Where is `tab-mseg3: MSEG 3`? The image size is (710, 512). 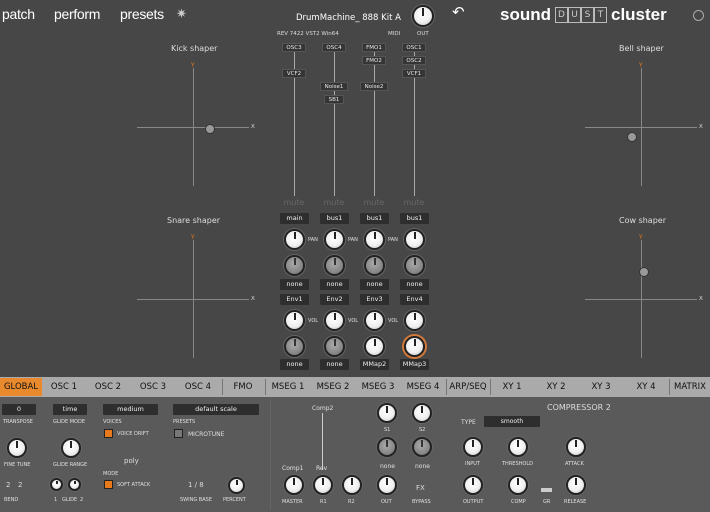
tab-mseg3: MSEG 3 is located at coordinates (378, 387).